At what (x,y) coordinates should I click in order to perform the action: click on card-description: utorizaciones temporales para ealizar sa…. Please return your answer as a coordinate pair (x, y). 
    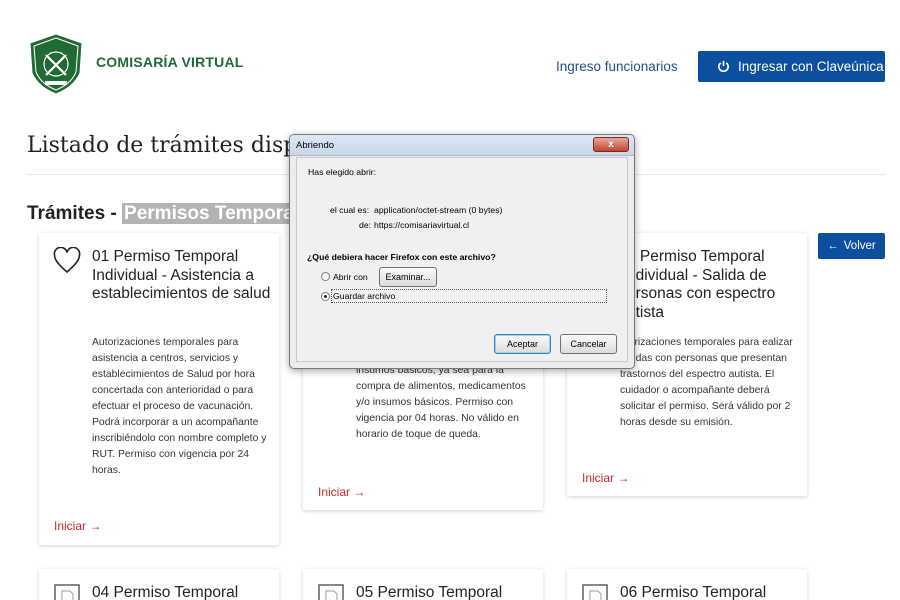
    Looking at the image, I should click on (706, 382).